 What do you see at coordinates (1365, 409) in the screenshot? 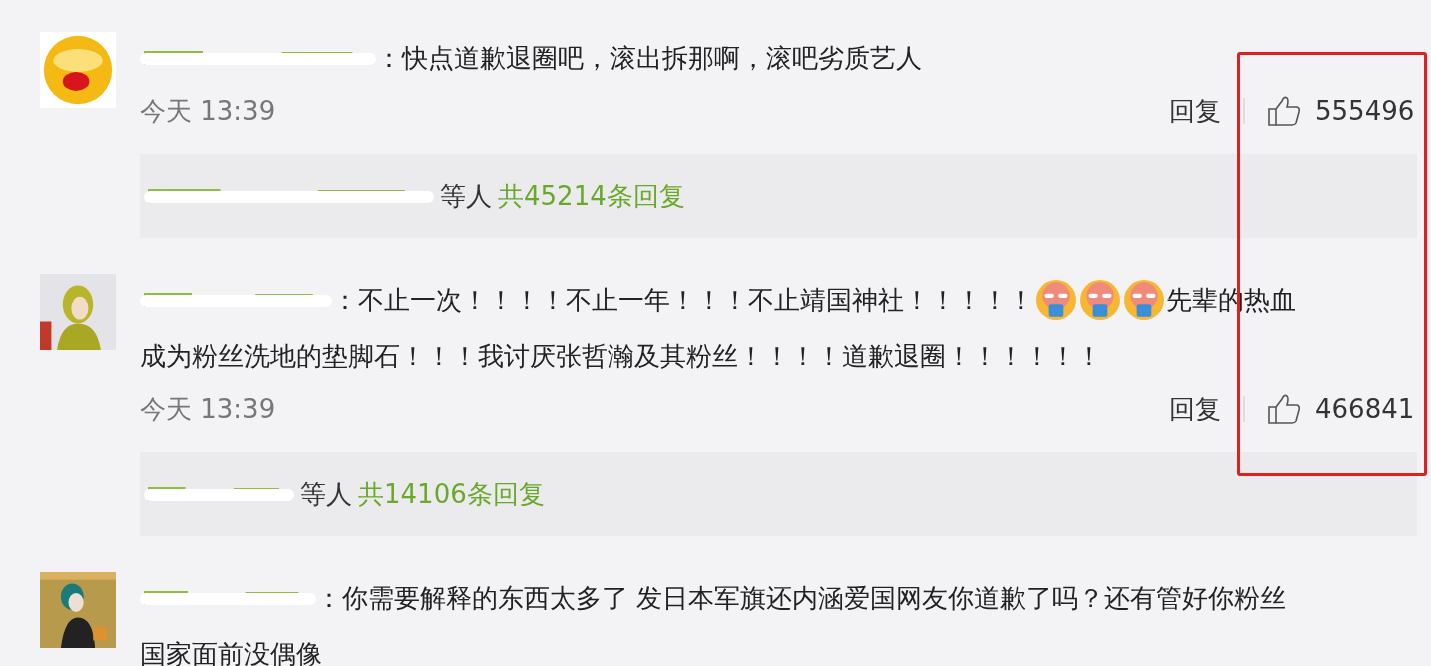
I see `like-count: 466841` at bounding box center [1365, 409].